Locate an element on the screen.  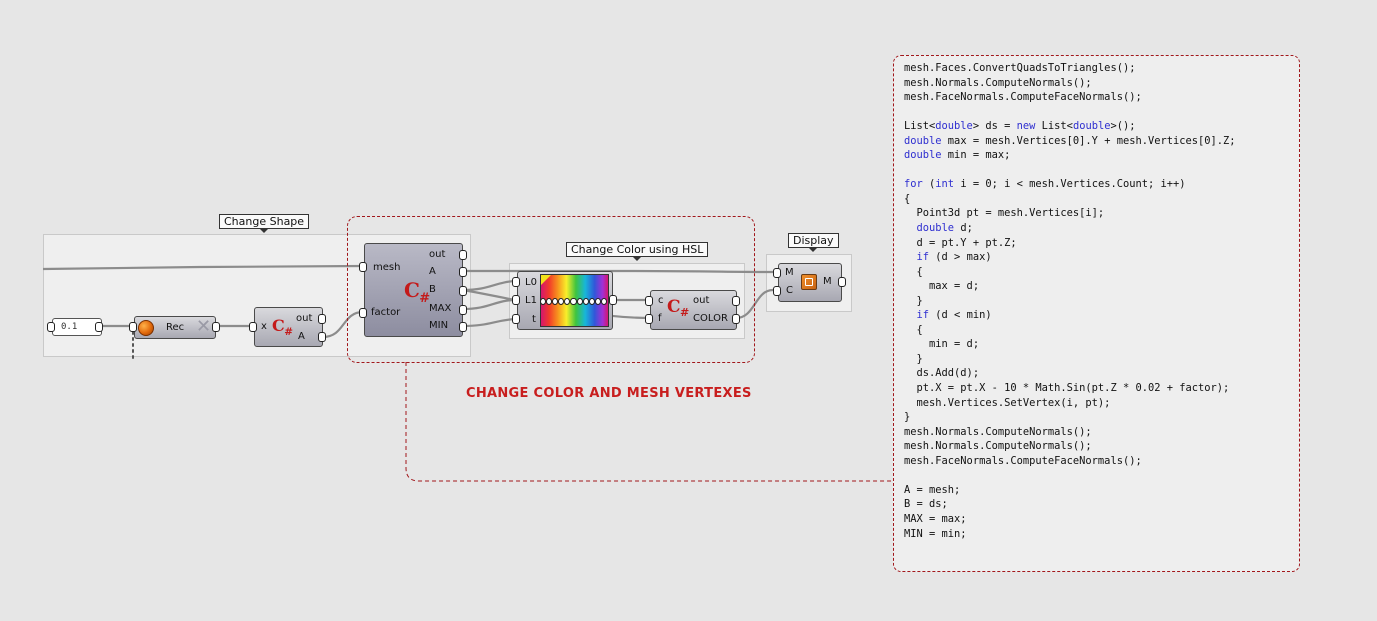
display-out-port is located at coordinates (842, 282).